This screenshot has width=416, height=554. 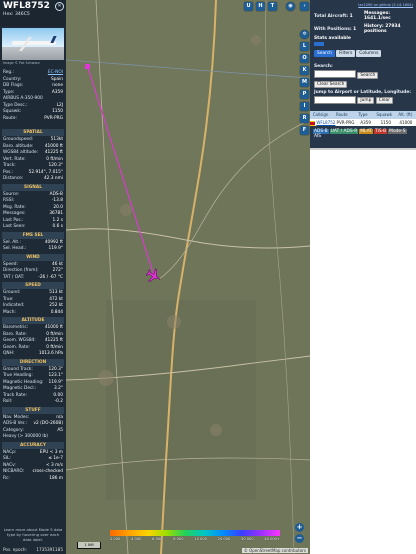 What do you see at coordinates (33, 132) in the screenshot?
I see `section-header: SPATIAL` at bounding box center [33, 132].